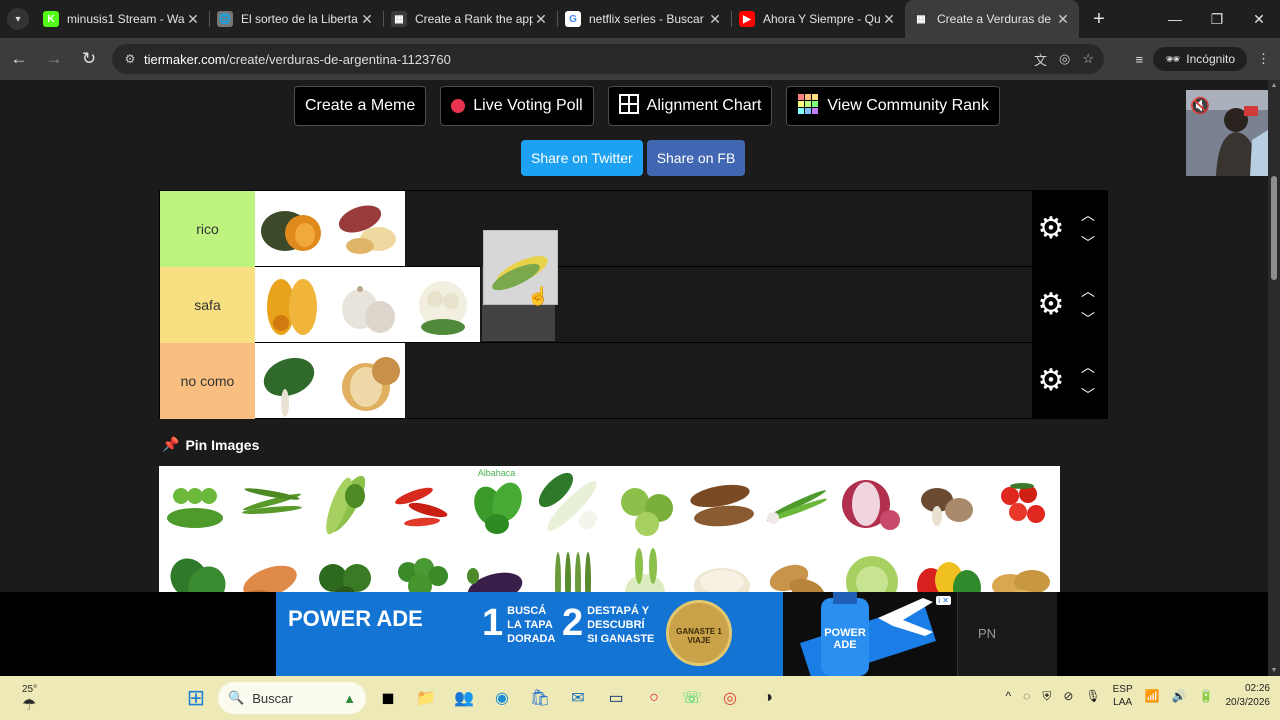  What do you see at coordinates (1274, 378) in the screenshot?
I see `page-scrollbar: ▲ ▼` at bounding box center [1274, 378].